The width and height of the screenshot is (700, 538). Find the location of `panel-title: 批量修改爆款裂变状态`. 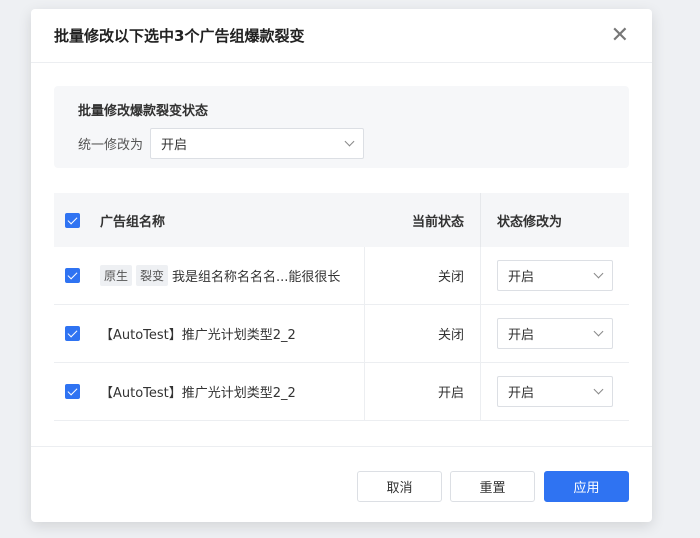

panel-title: 批量修改爆款裂变状态 is located at coordinates (143, 111).